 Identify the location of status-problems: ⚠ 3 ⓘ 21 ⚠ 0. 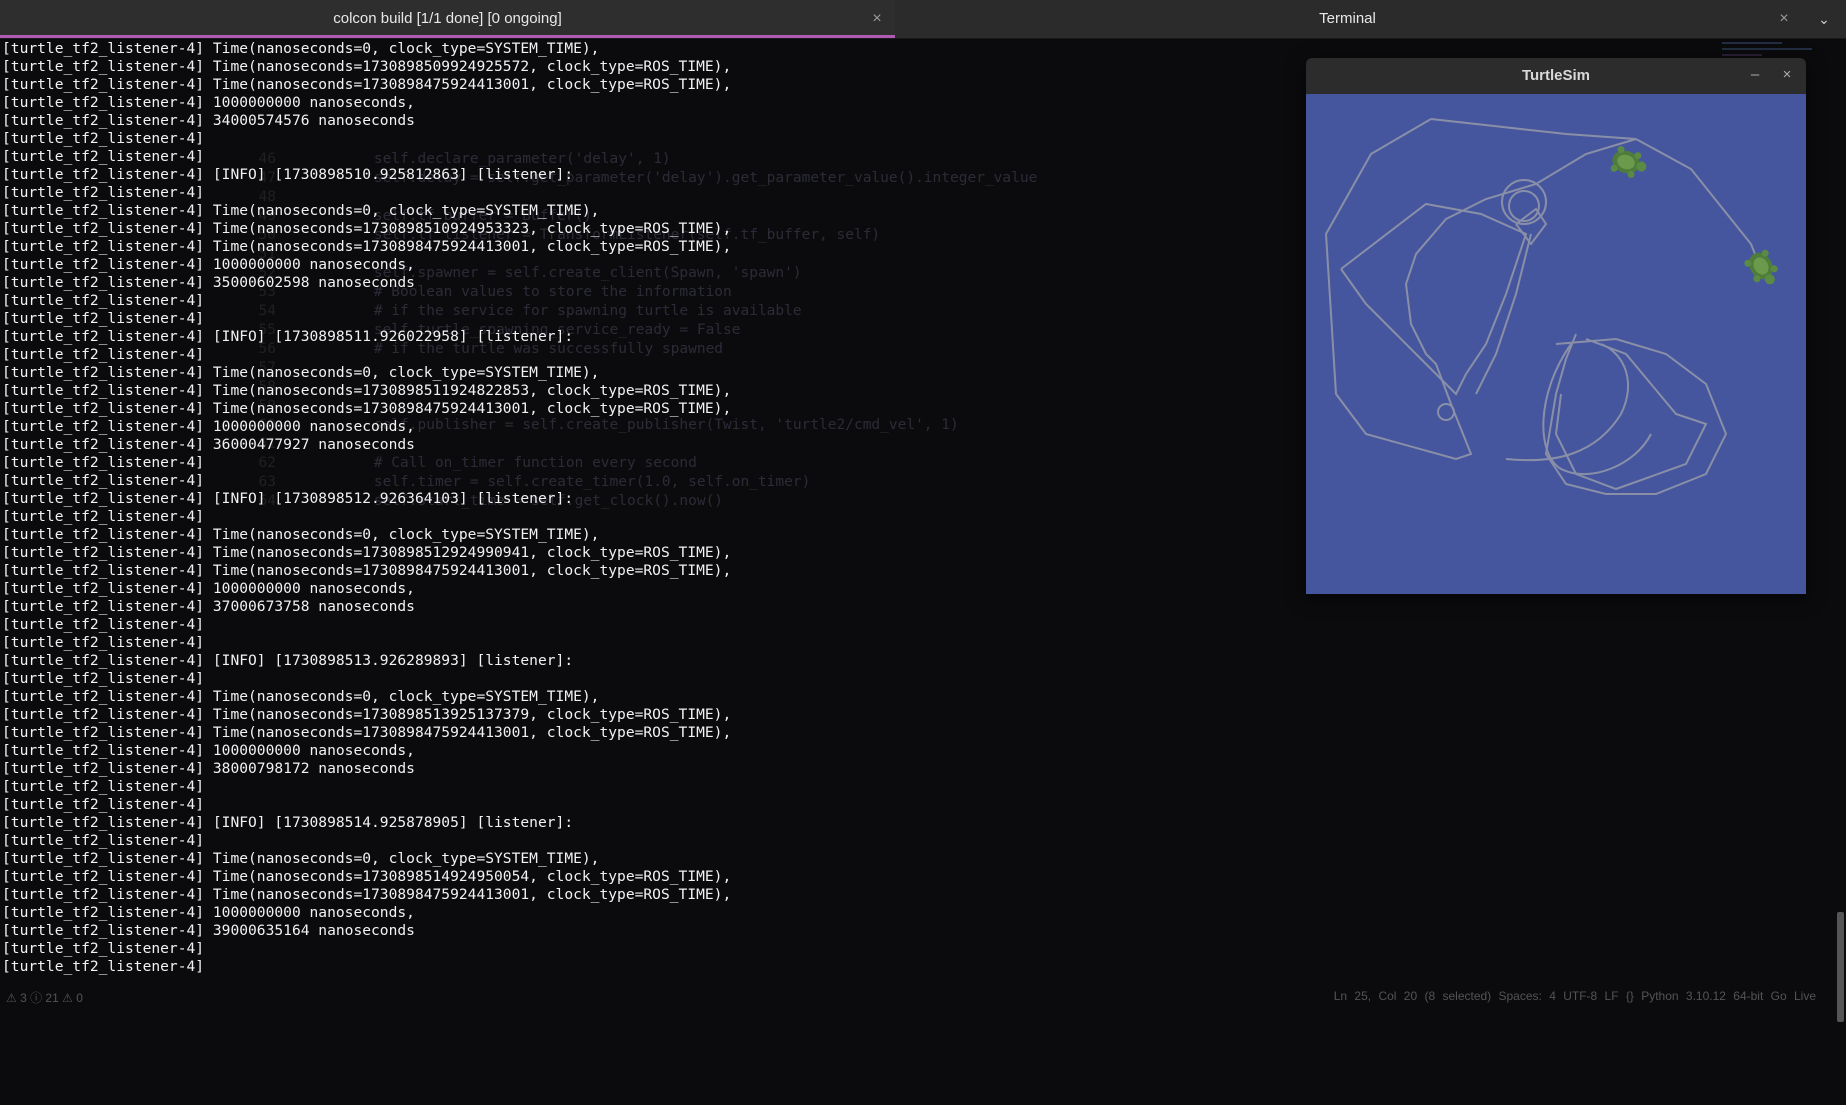
(44, 997).